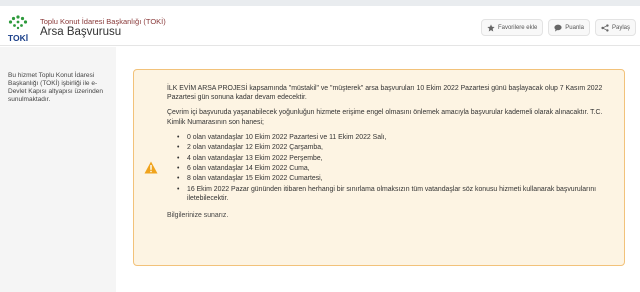  I want to click on favorite-button: Favorilere ekle, so click(512, 27).